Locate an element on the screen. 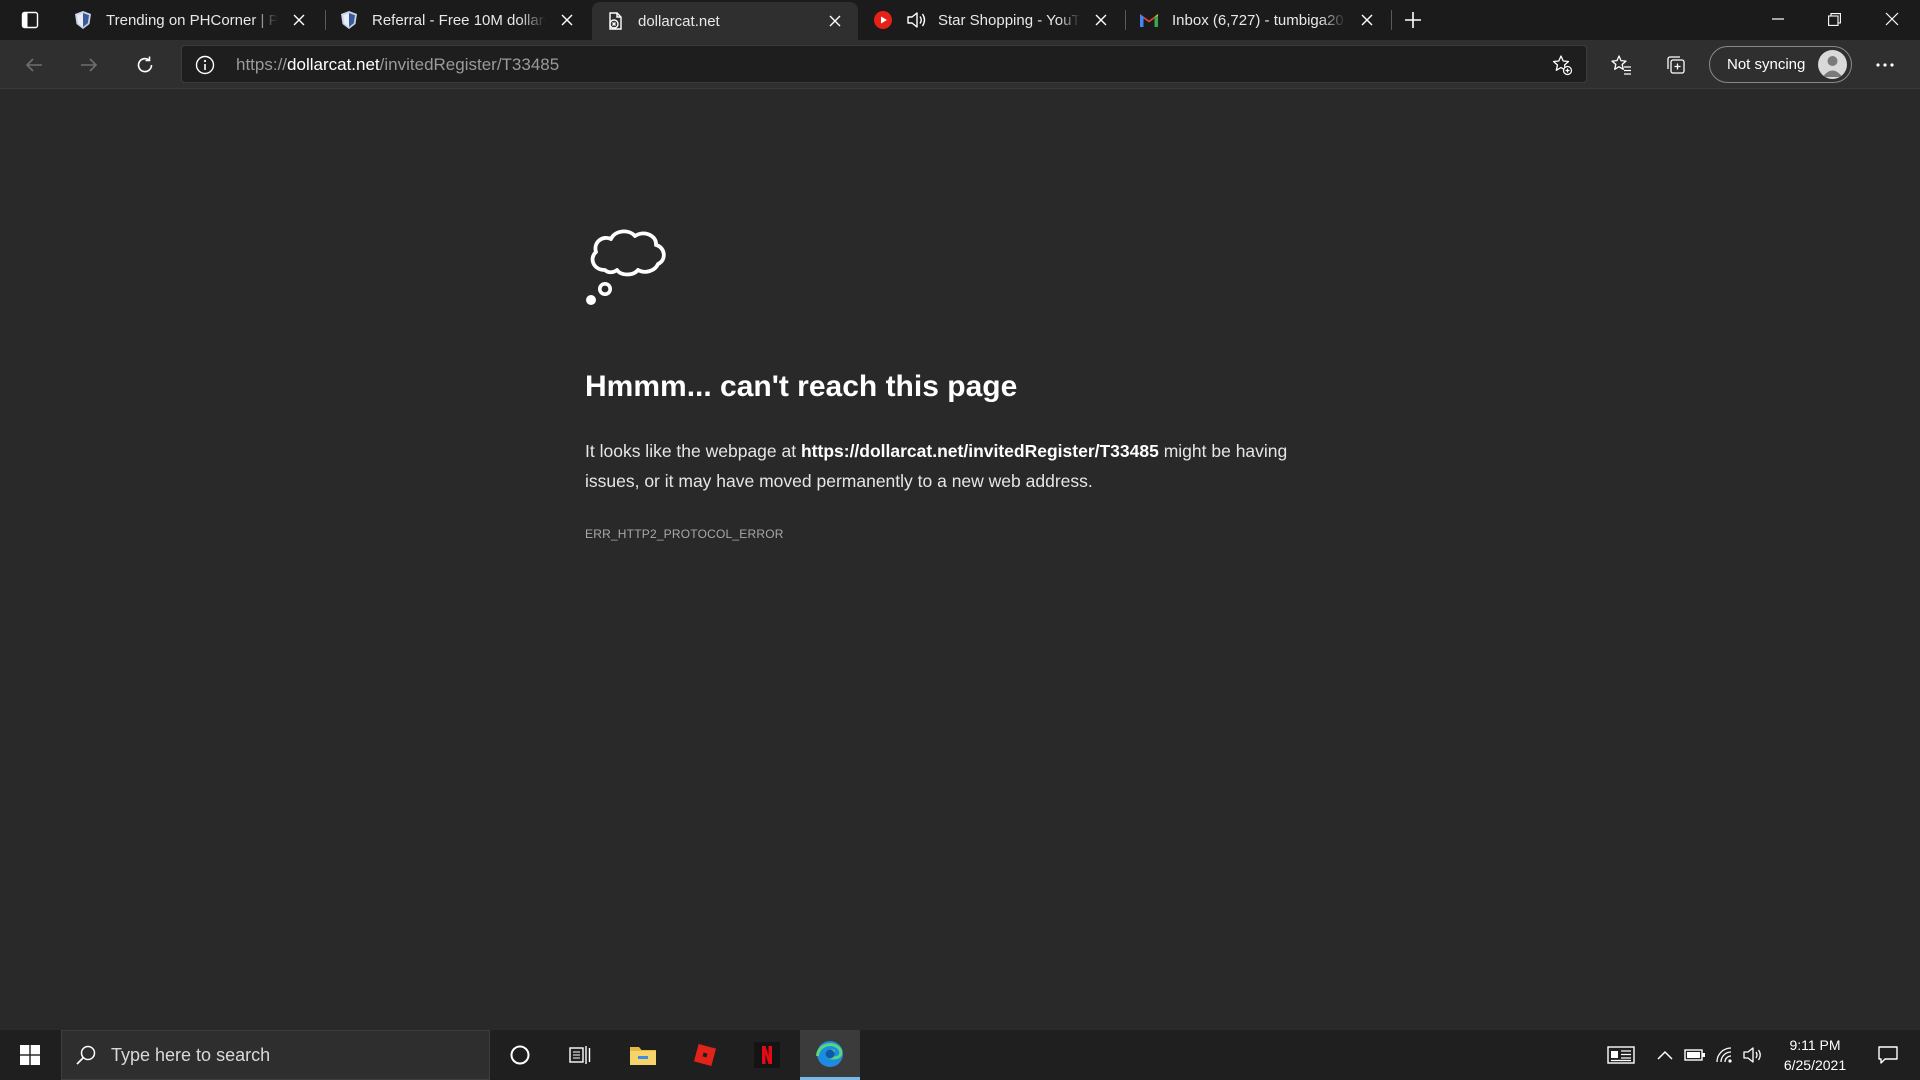 The height and width of the screenshot is (1080, 1920). site-info-icon is located at coordinates (205, 65).